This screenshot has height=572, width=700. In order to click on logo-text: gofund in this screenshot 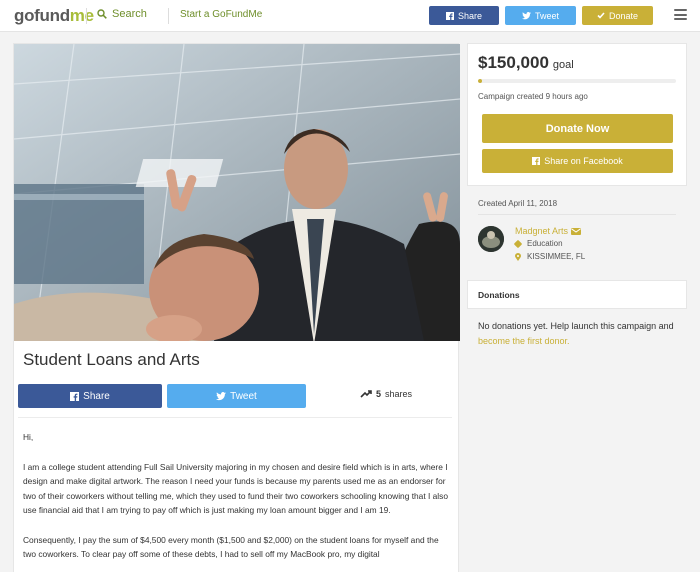, I will do `click(42, 15)`.